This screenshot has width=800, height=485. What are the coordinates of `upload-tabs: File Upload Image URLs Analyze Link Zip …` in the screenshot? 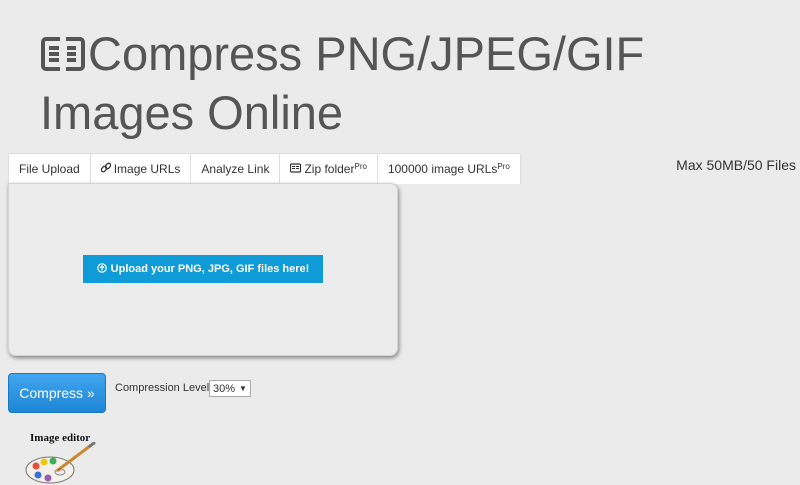 It's located at (264, 168).